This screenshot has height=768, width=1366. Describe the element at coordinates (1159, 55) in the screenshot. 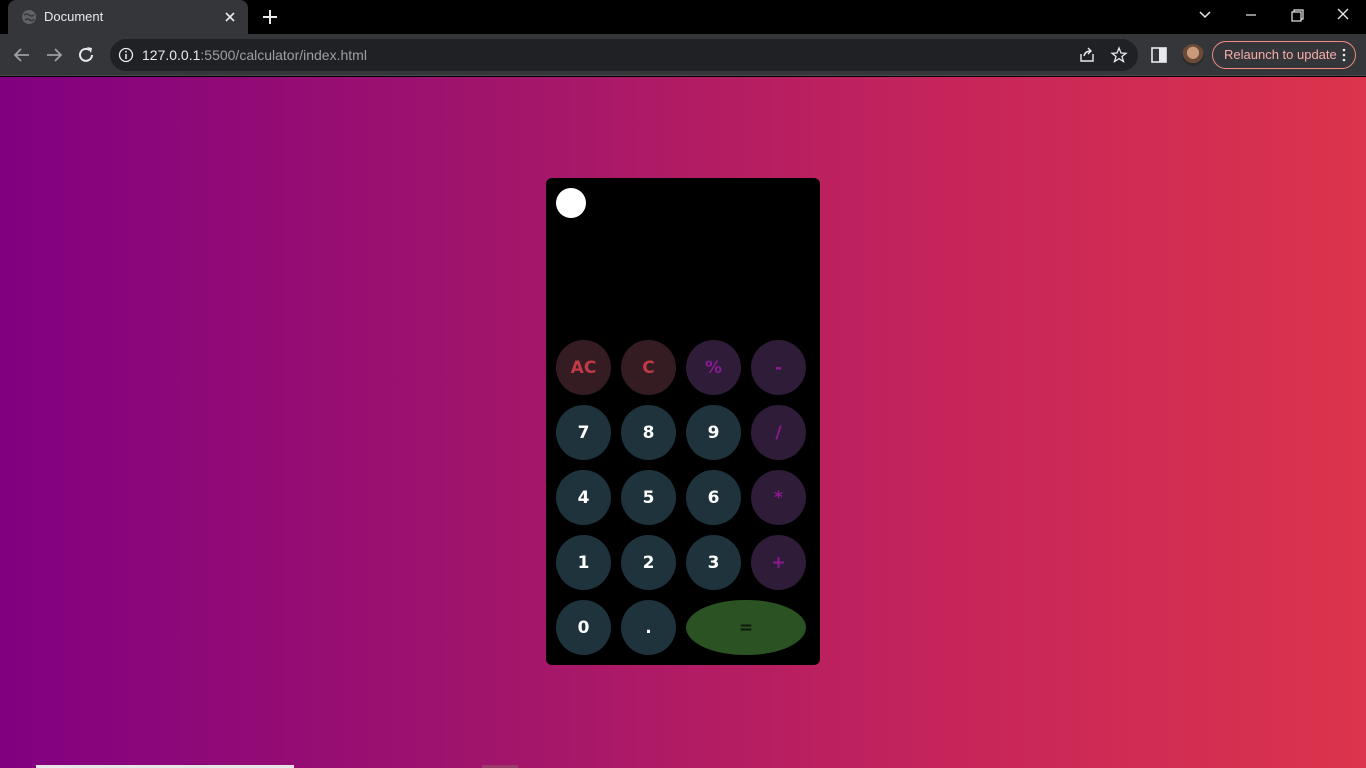

I see `side-panel-icon` at that location.